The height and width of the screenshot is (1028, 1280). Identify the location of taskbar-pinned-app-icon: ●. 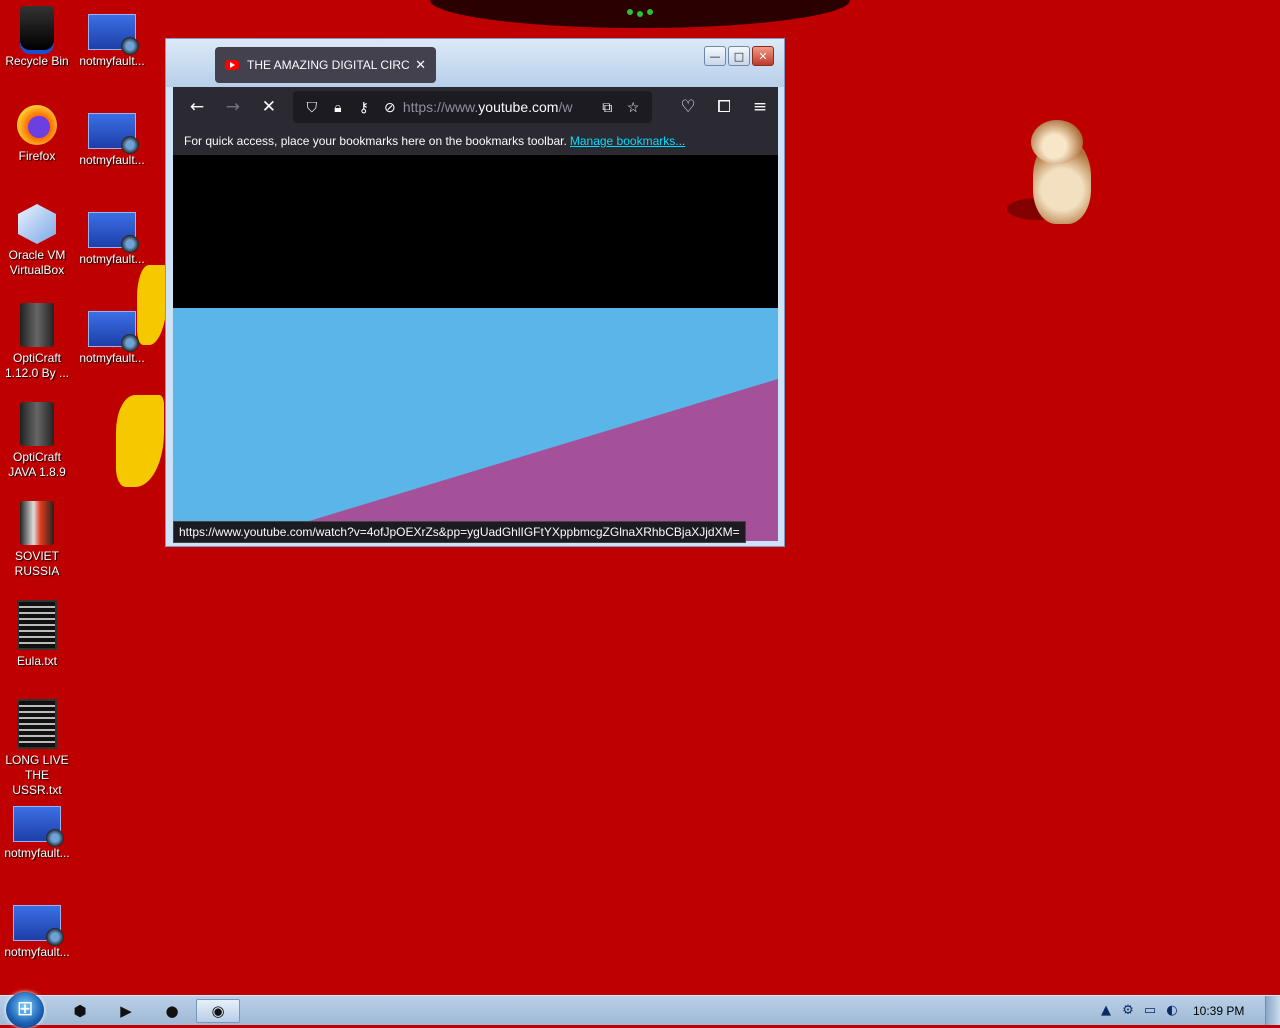
(172, 1011).